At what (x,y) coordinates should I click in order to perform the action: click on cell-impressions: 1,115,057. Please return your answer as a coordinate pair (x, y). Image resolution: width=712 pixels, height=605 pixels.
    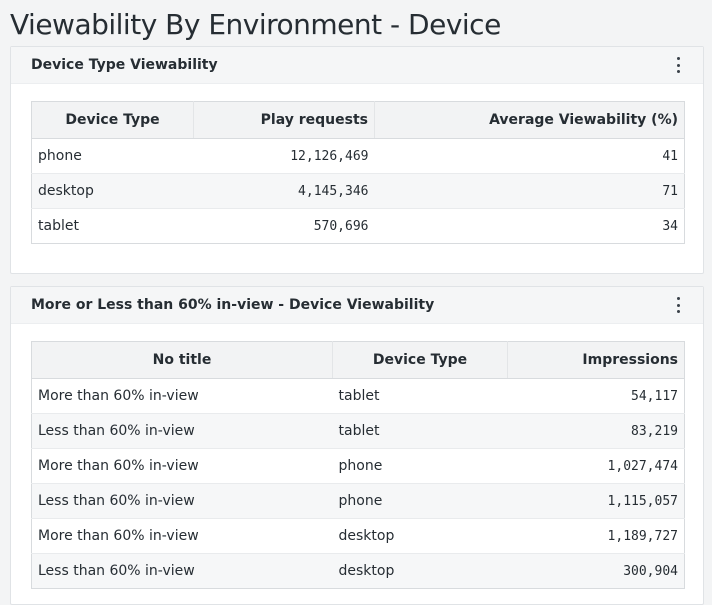
    Looking at the image, I should click on (596, 501).